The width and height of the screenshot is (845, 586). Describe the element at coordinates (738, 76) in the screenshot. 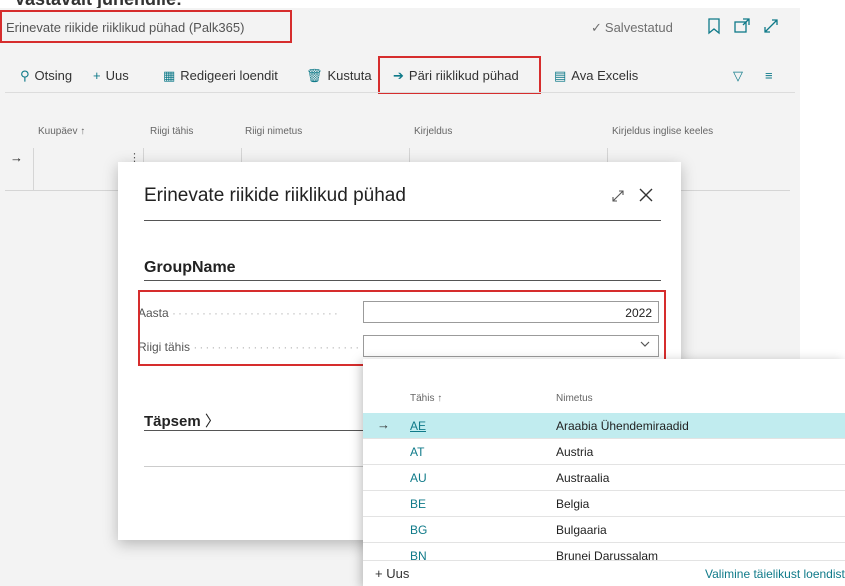

I see `filter-icon: ▽` at that location.